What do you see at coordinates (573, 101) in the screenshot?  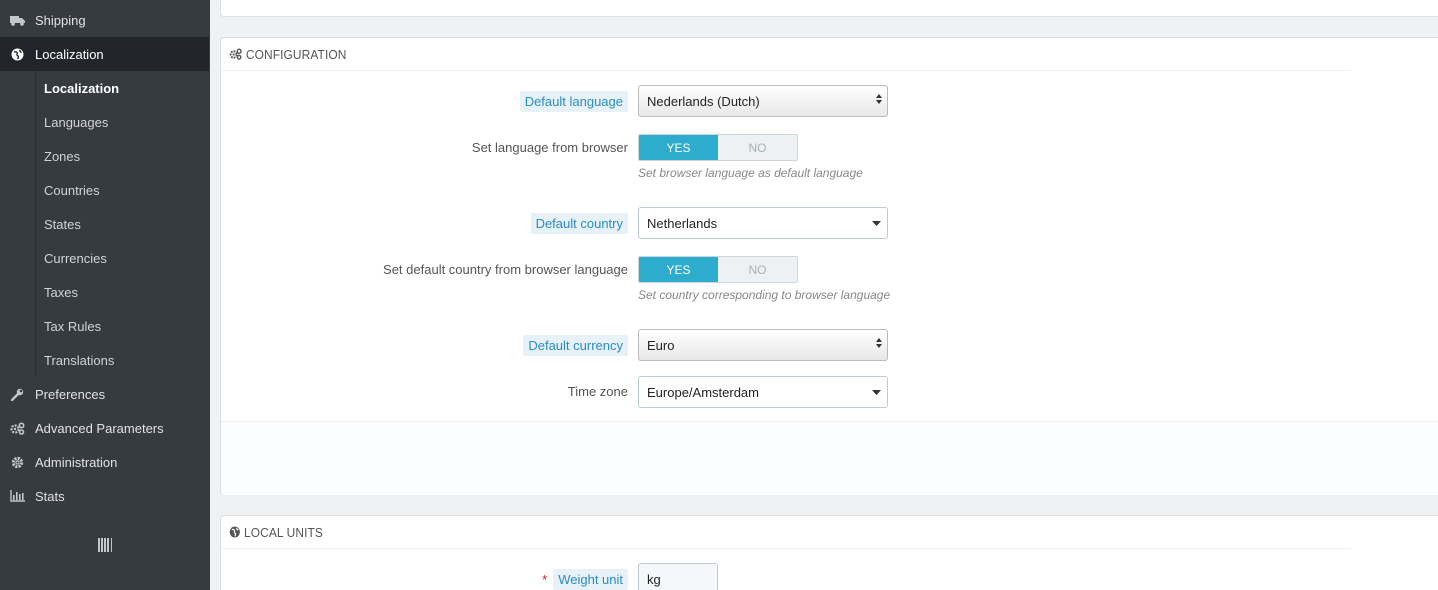 I see `default-language-label: Default language` at bounding box center [573, 101].